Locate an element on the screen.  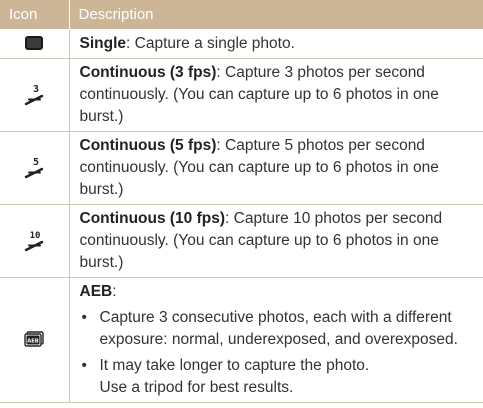
aeb-bullet-2-continuation: Use a tripod for best results. is located at coordinates (196, 387).